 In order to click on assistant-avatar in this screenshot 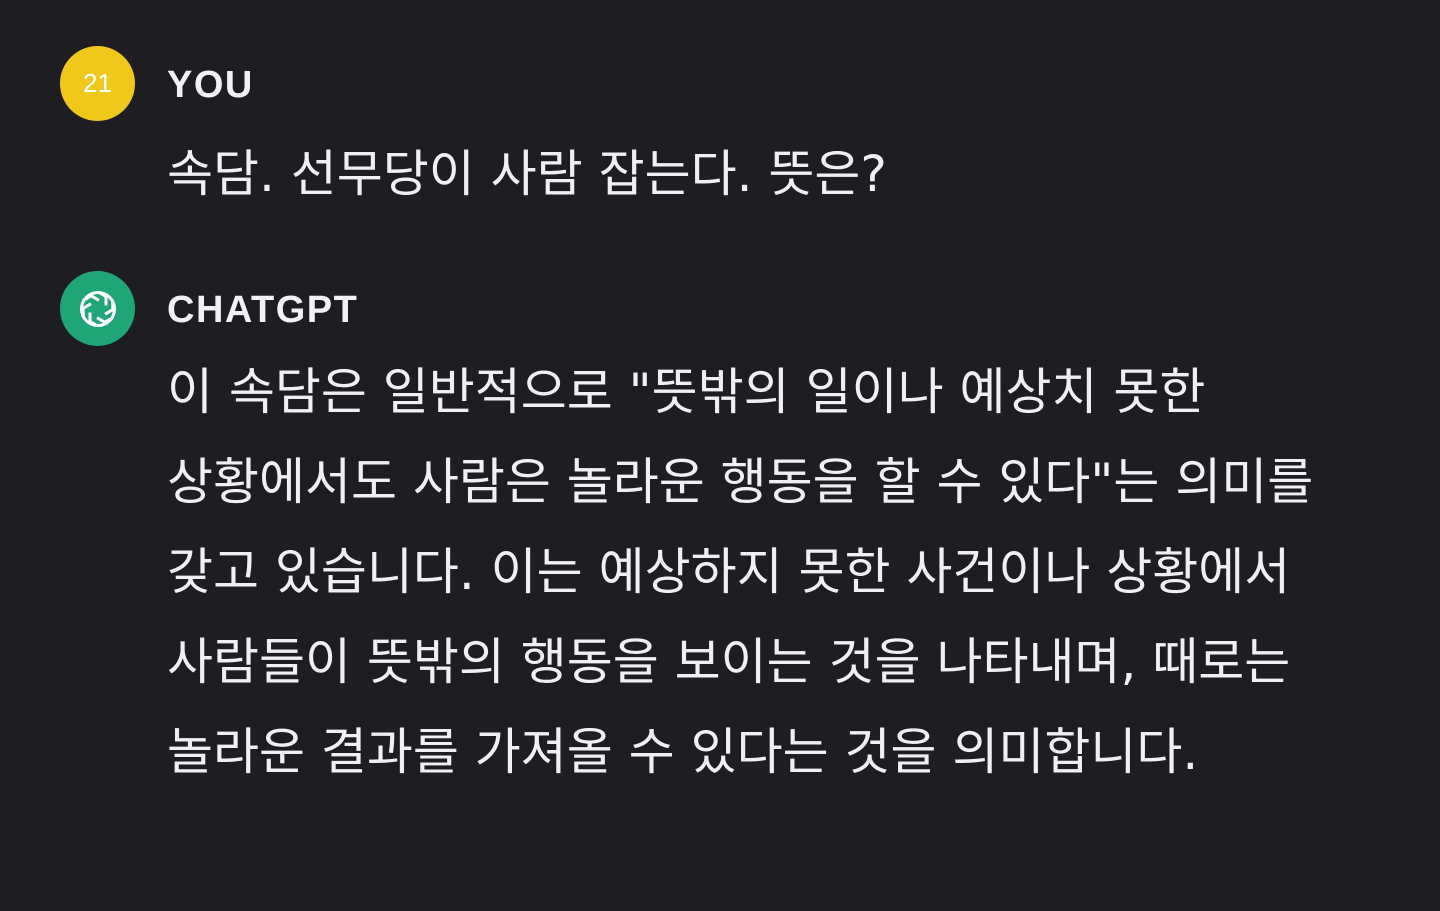, I will do `click(97, 308)`.